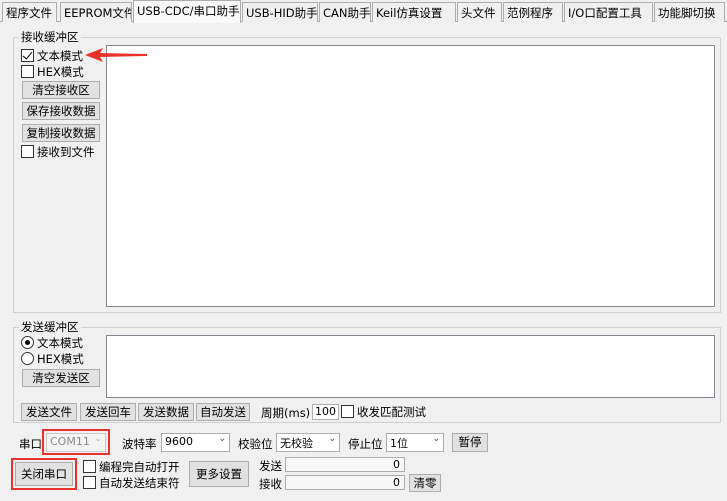  I want to click on send-file-button: 发送文件, so click(49, 412).